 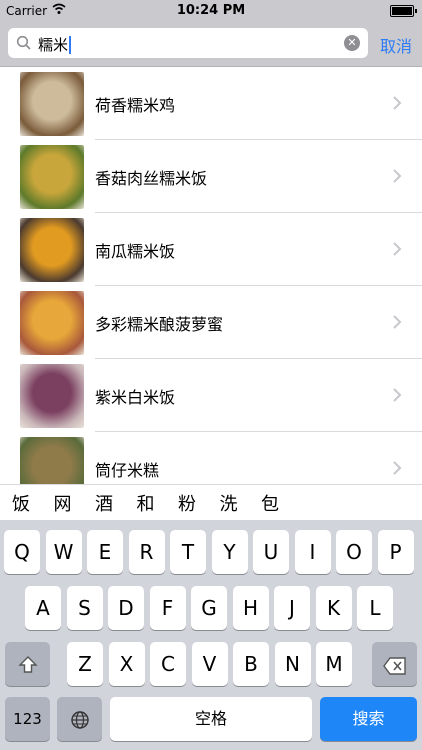 I want to click on key-j: J, so click(x=292, y=608).